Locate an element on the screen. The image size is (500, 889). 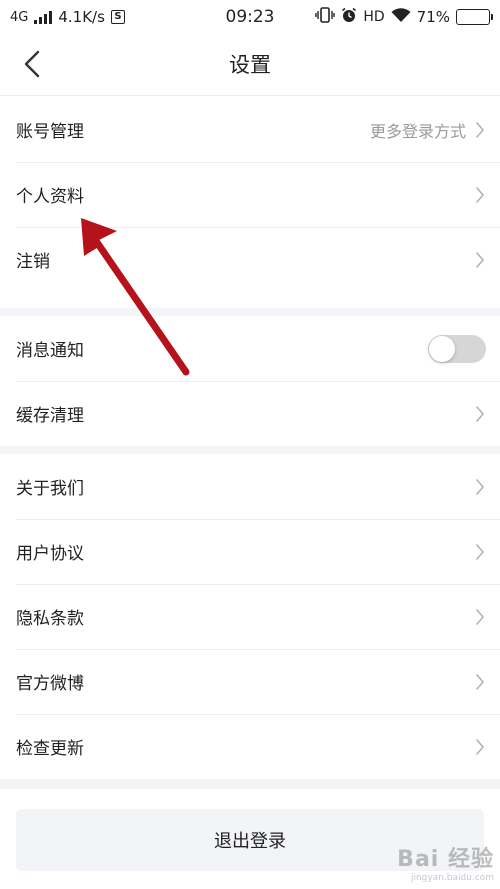
nav-bar: 设置 is located at coordinates (250, 65).